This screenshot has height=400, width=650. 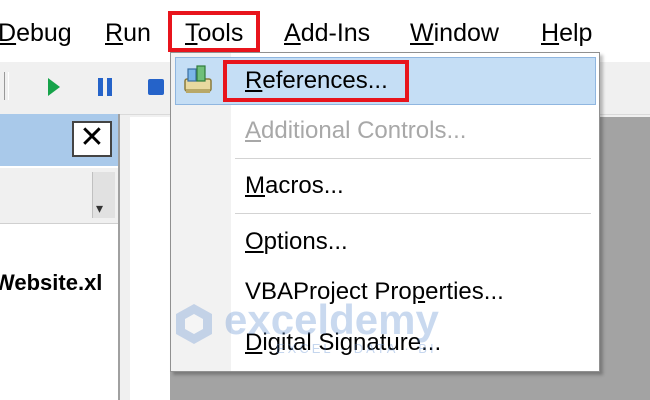 I want to click on accelerator-key: H, so click(x=550, y=33).